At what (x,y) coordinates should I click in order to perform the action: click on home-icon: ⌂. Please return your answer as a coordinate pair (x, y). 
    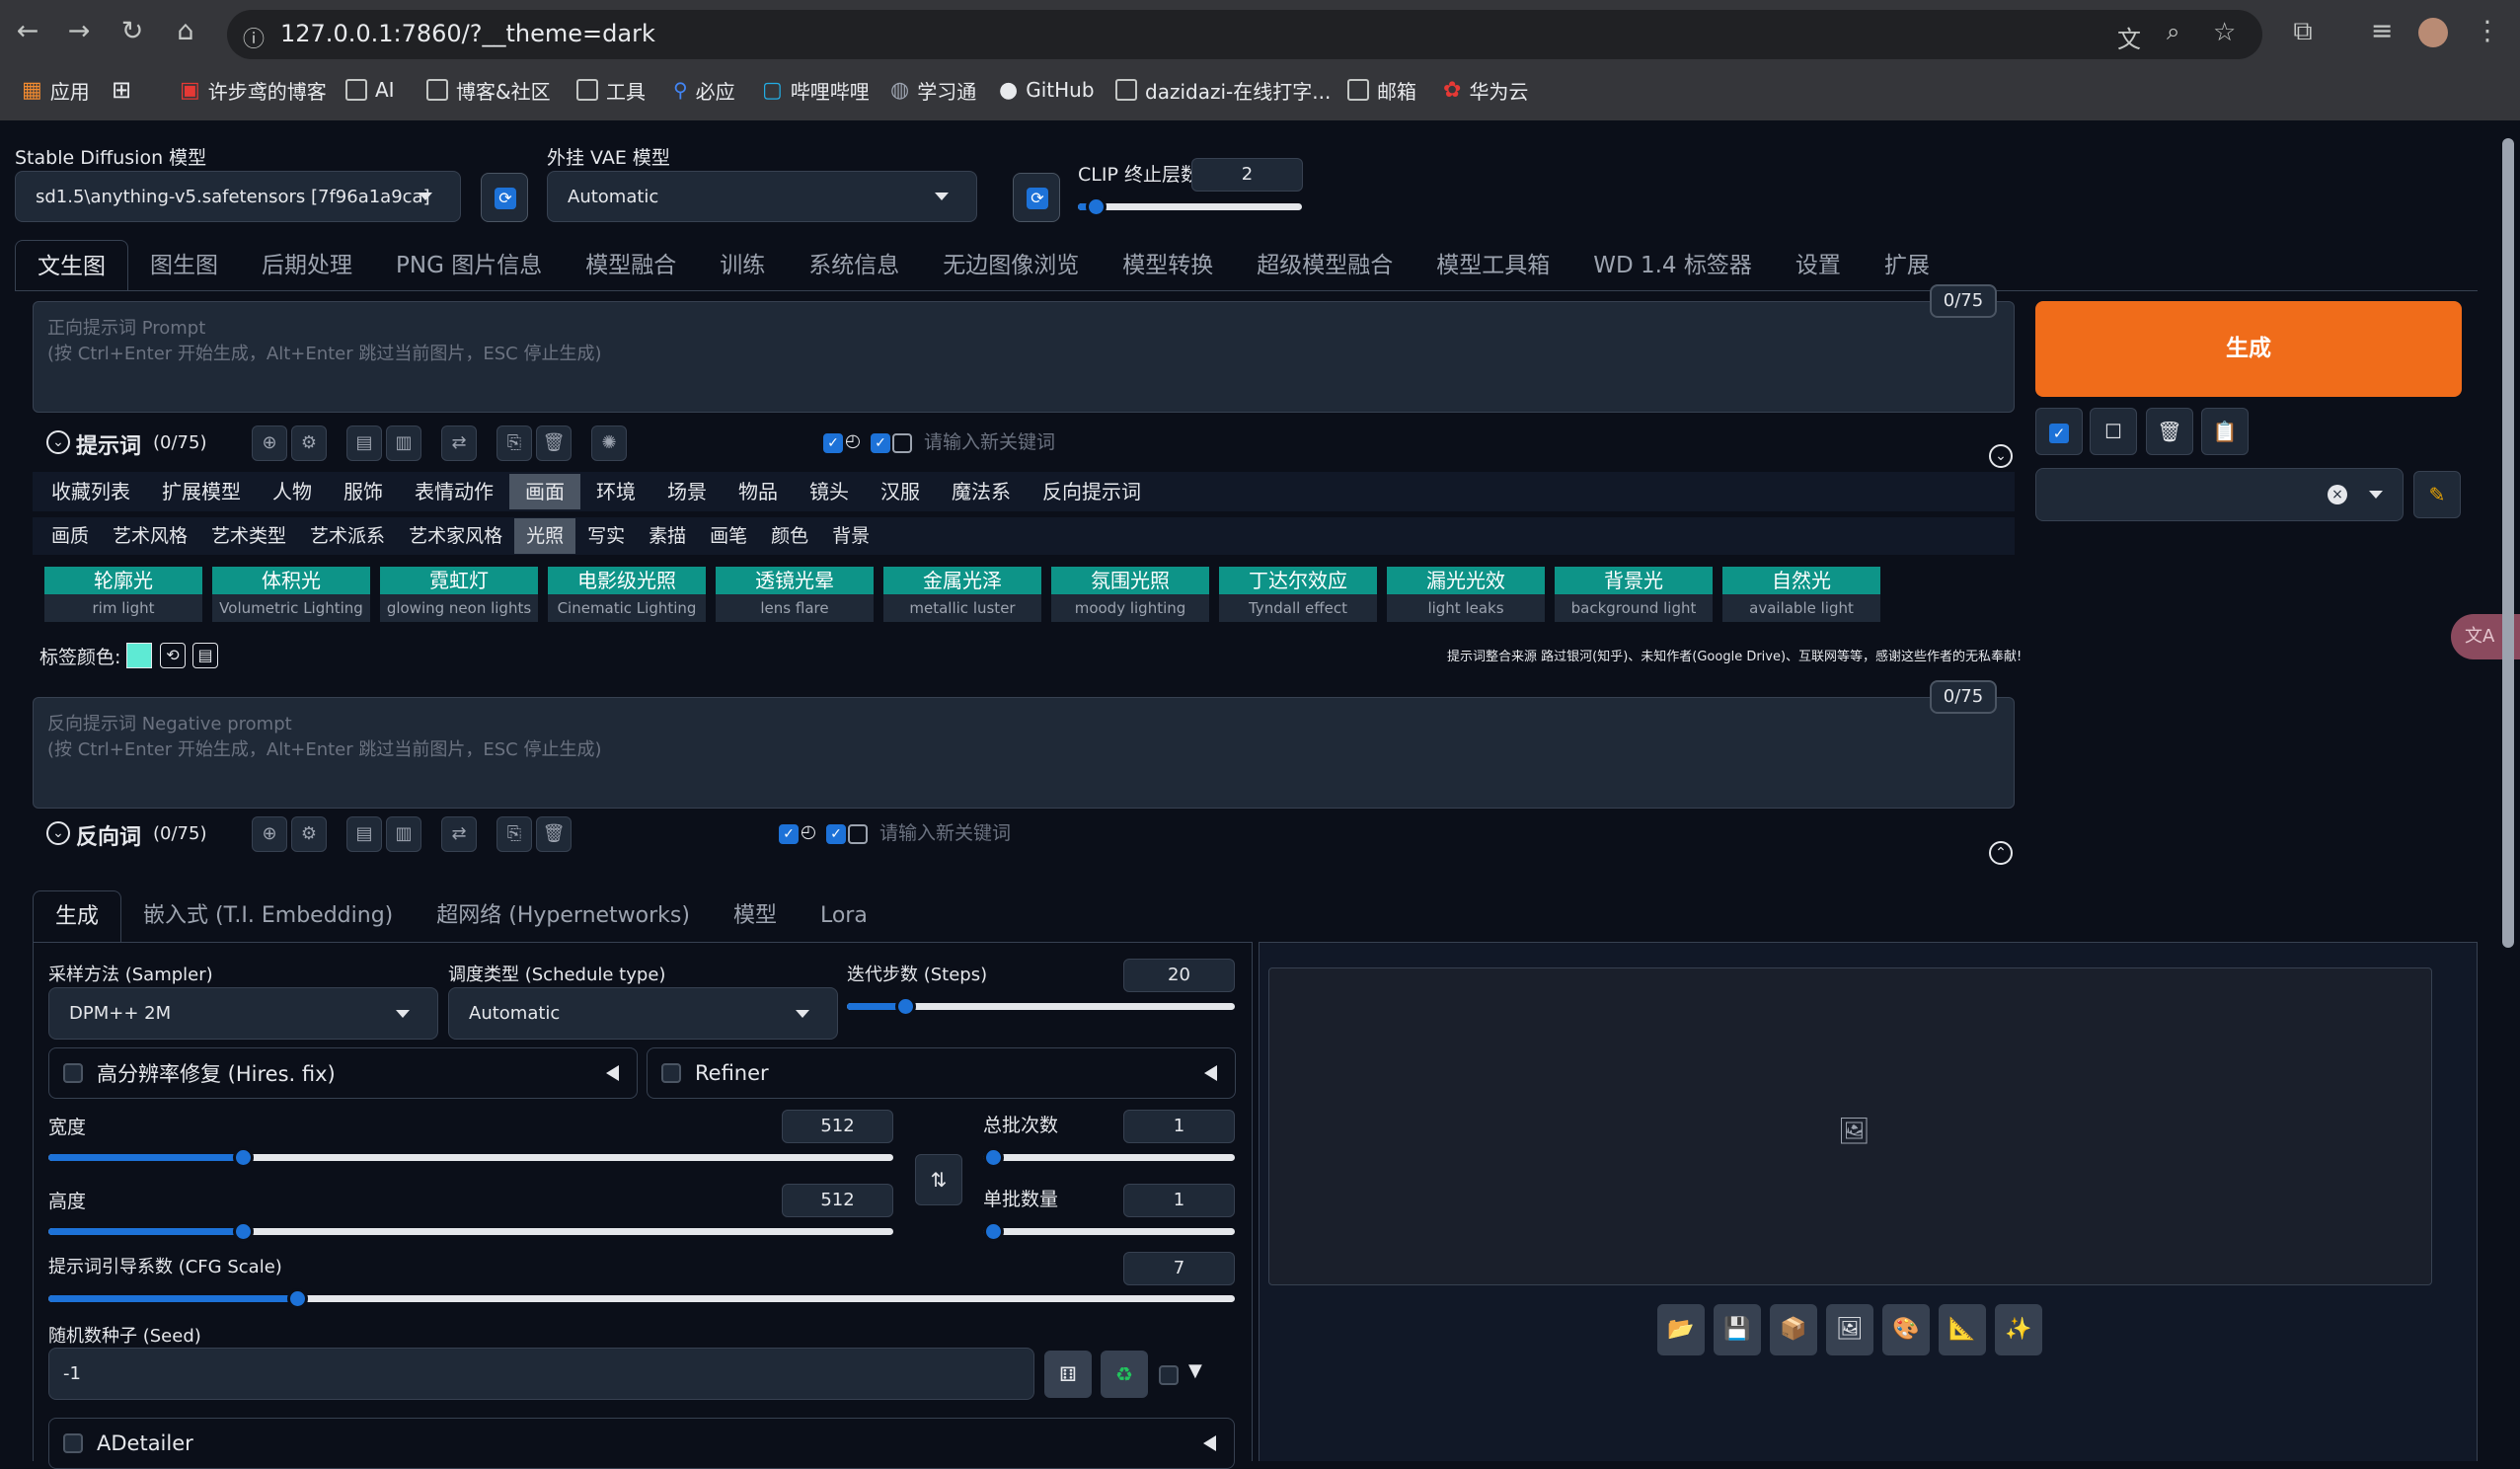
    Looking at the image, I should click on (185, 31).